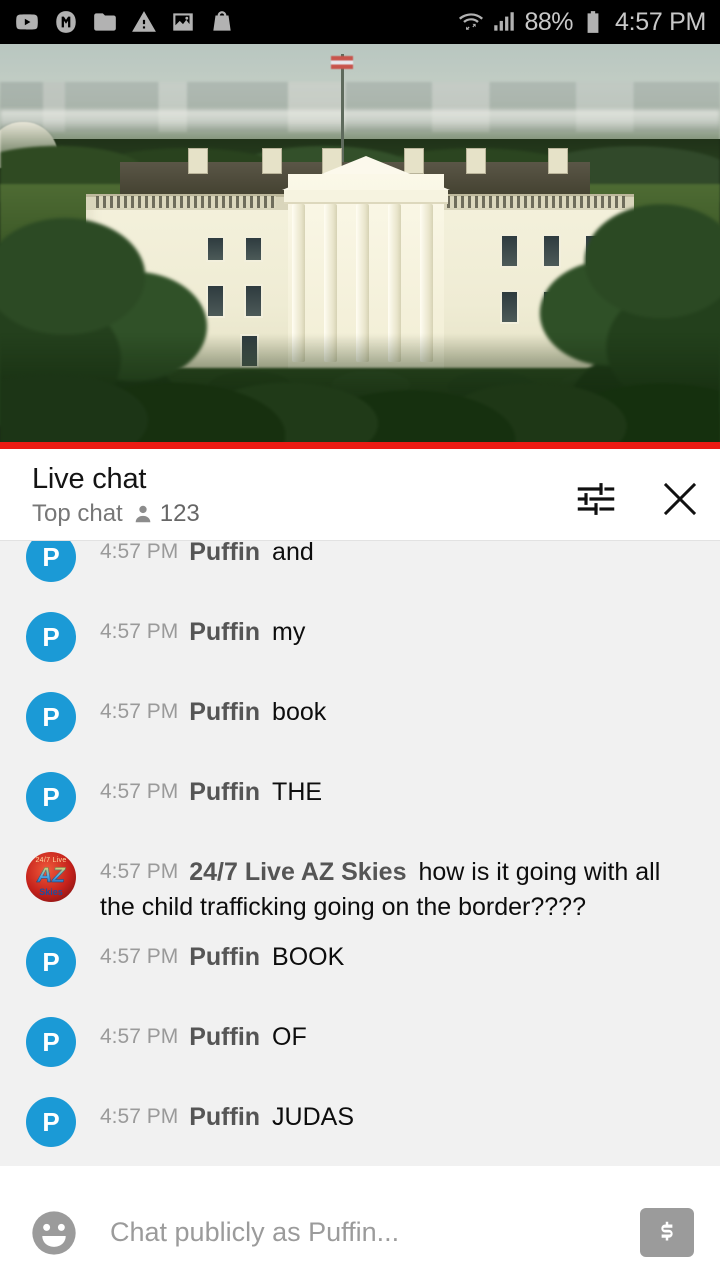  I want to click on message-text: book, so click(299, 712).